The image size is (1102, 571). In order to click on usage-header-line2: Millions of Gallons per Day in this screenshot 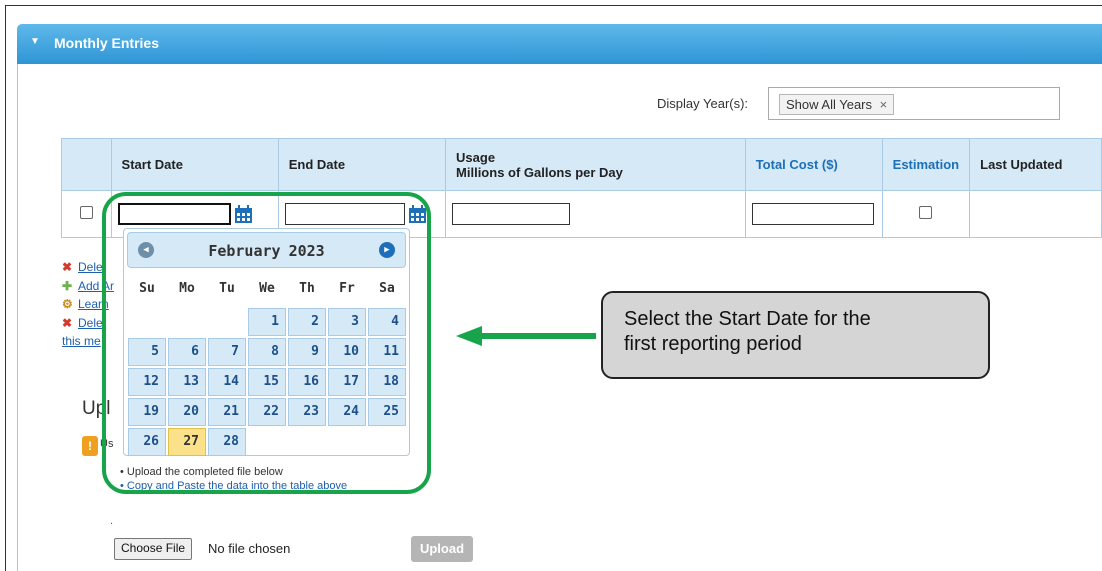, I will do `click(539, 172)`.